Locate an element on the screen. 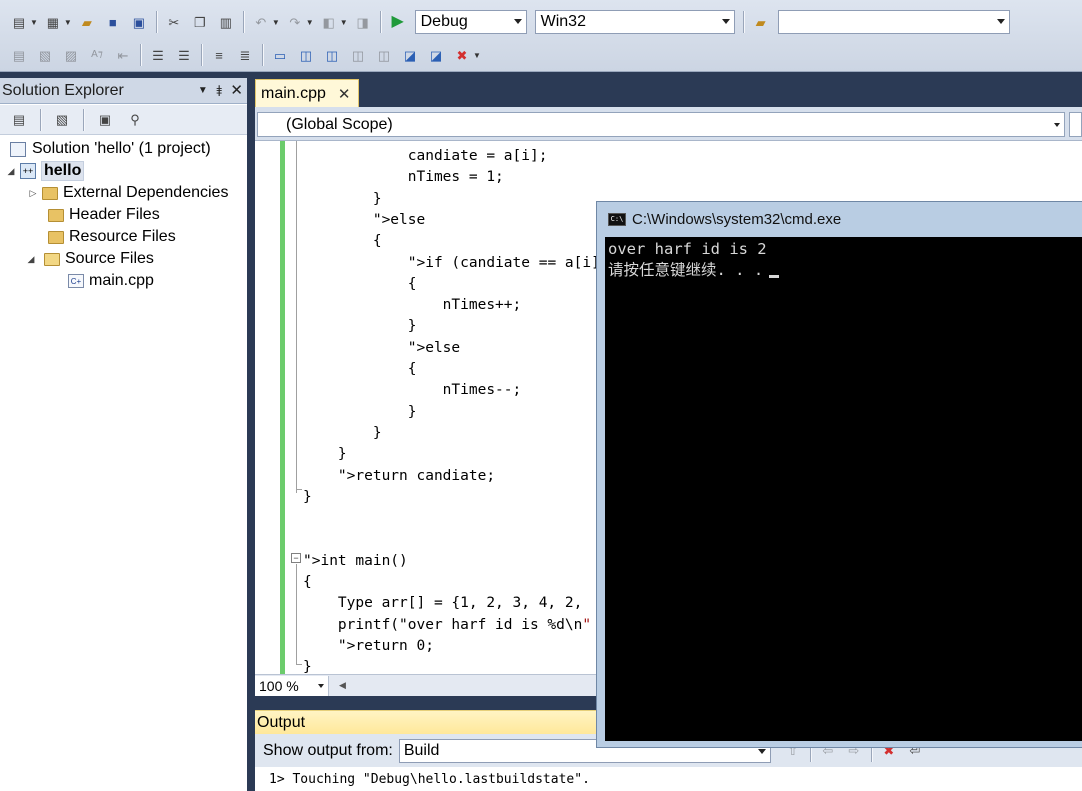 The height and width of the screenshot is (791, 1082). tree-item-project-hello: ◢ ++ hello is located at coordinates (45, 171).